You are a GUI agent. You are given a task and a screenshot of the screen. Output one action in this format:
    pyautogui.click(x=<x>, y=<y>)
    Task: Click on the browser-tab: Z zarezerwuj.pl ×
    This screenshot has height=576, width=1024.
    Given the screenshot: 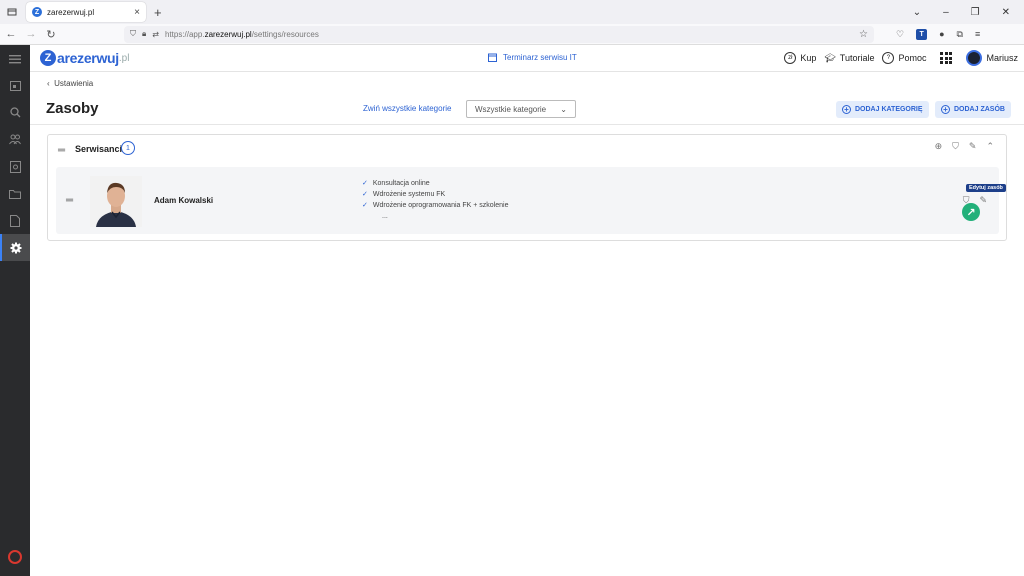 What is the action you would take?
    pyautogui.click(x=86, y=12)
    